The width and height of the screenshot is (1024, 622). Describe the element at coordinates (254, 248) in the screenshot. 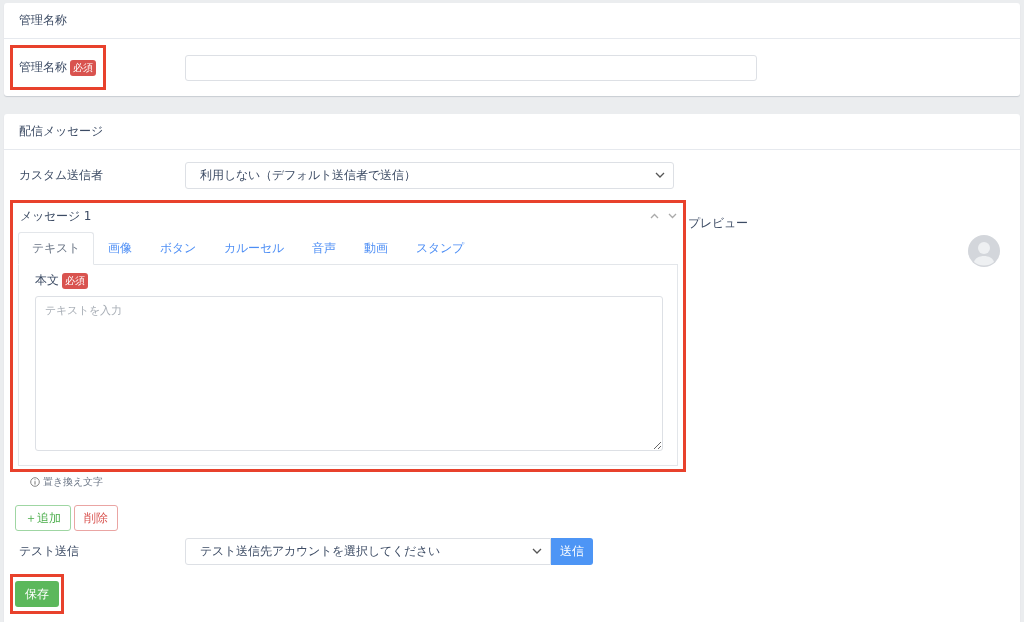

I see `tab: カルーセル` at that location.